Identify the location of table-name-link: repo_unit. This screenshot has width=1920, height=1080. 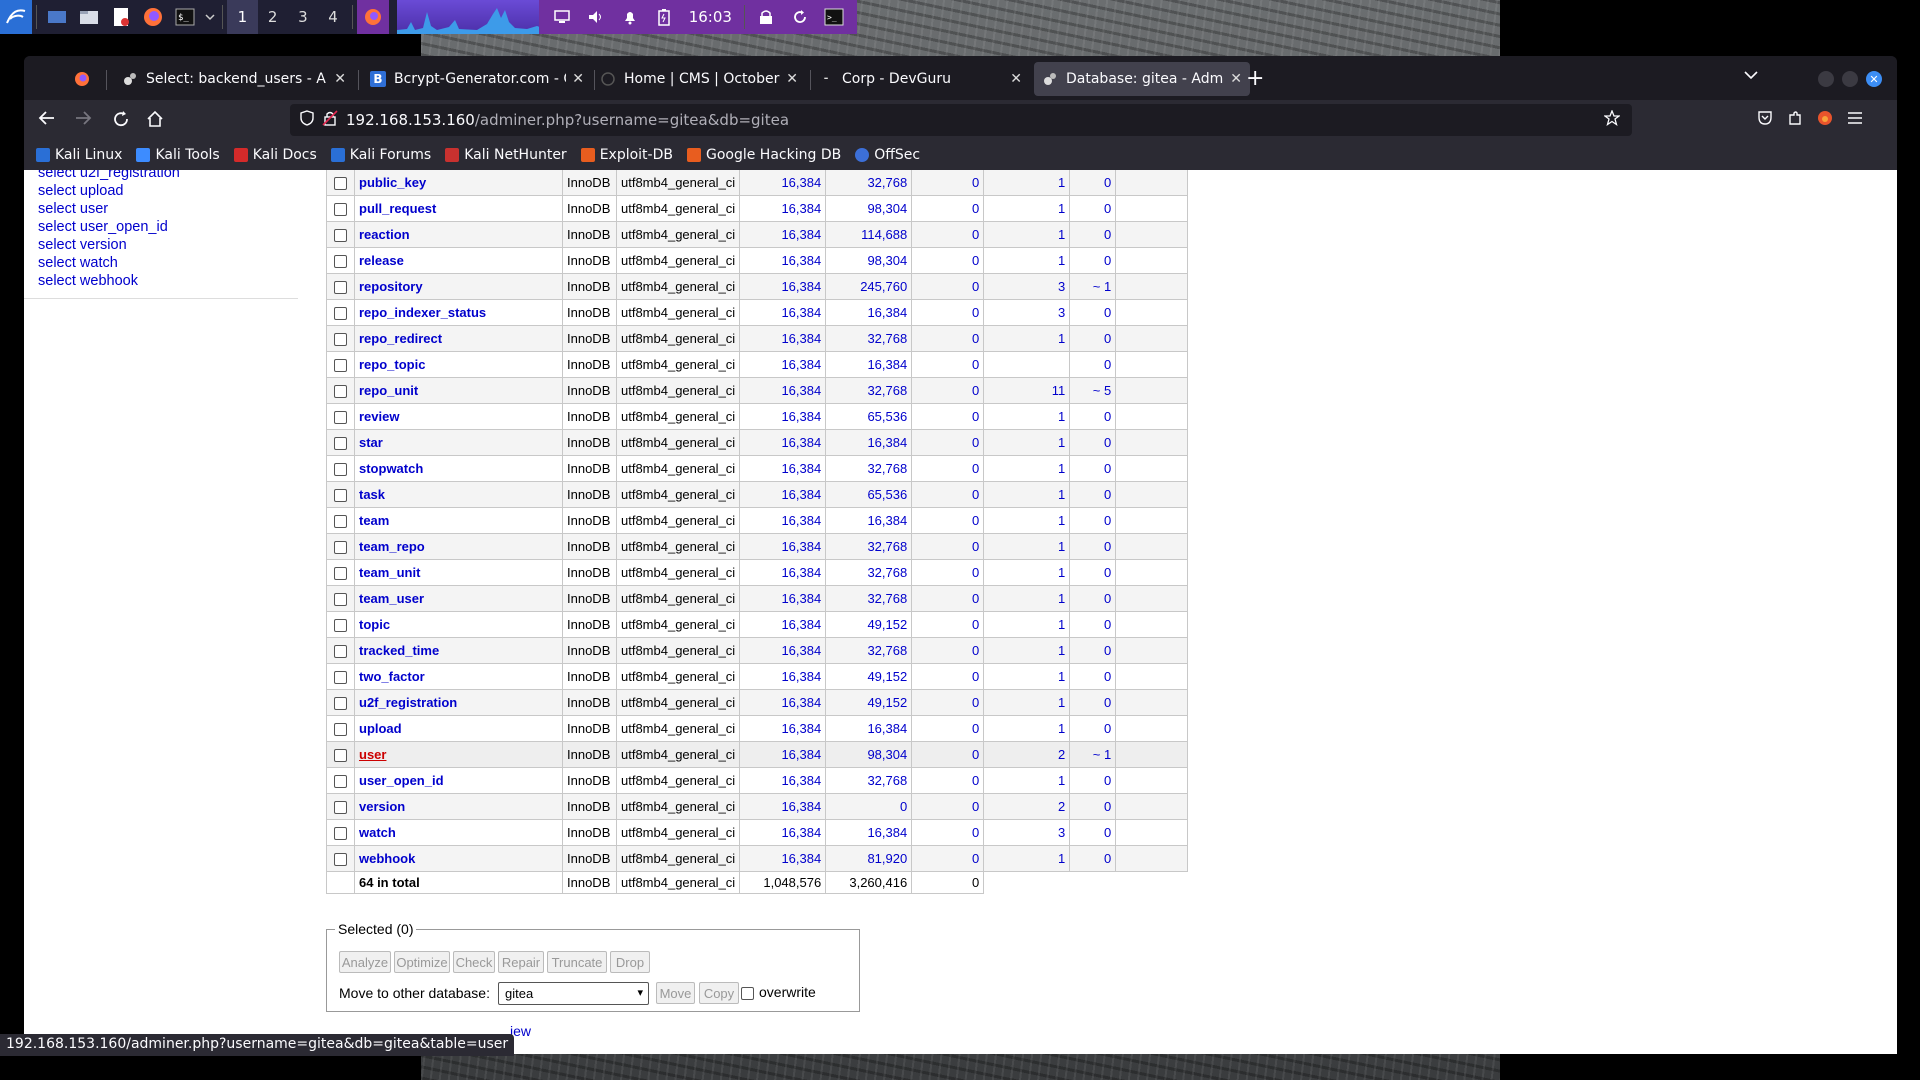
(388, 390).